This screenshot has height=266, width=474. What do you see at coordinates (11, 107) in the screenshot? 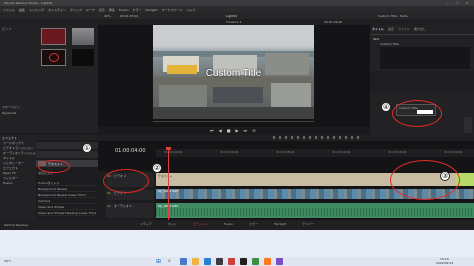
I see `smart-bin-label: スマートビン` at bounding box center [11, 107].